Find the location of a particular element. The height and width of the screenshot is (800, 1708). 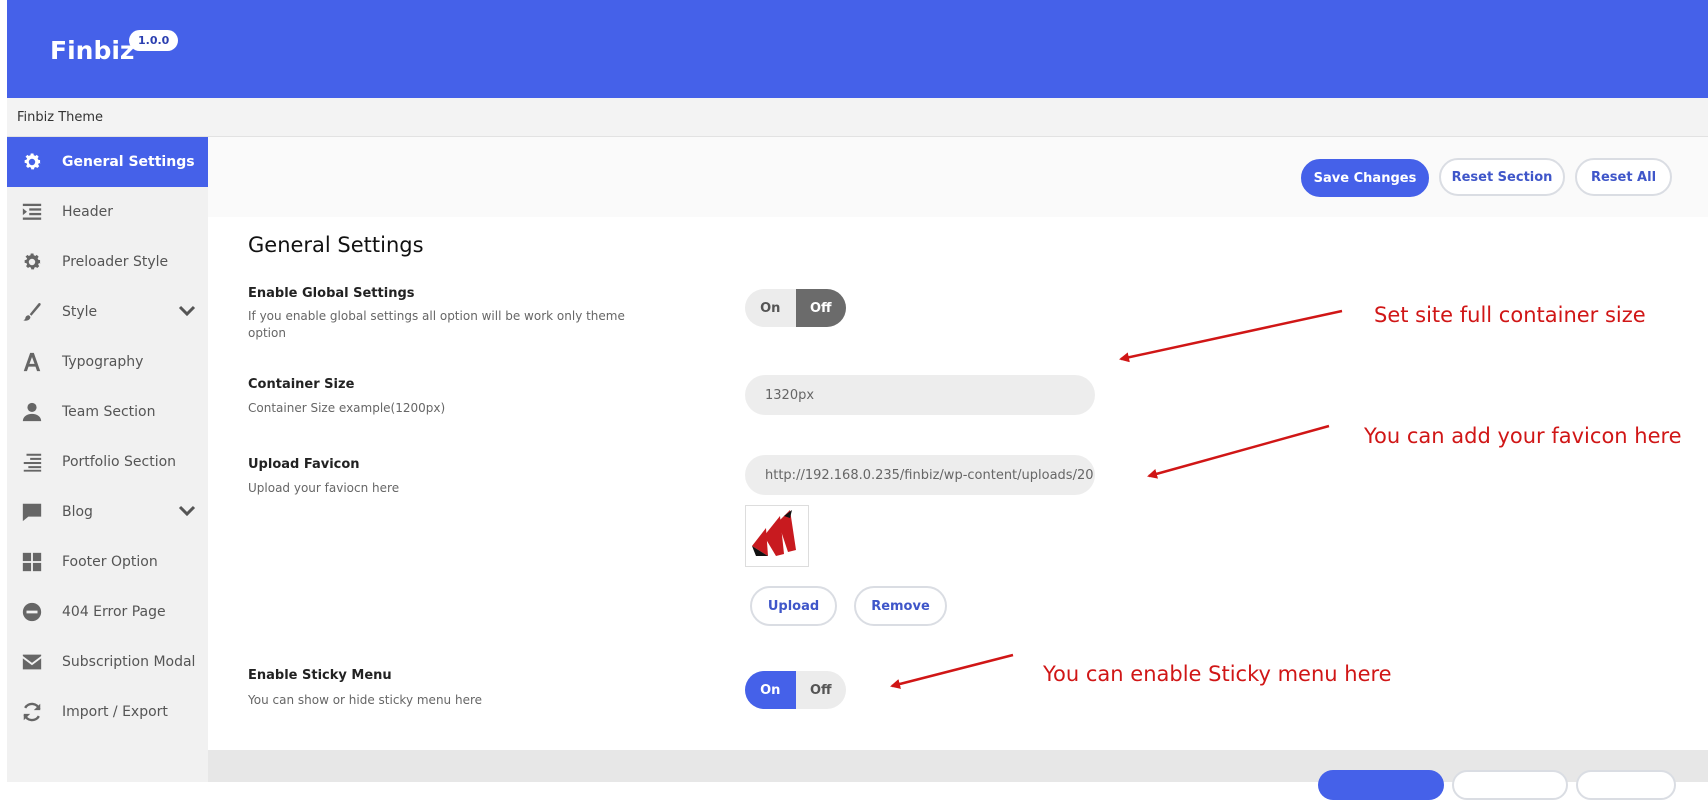

theme-name: Finbiz Theme is located at coordinates (60, 117).